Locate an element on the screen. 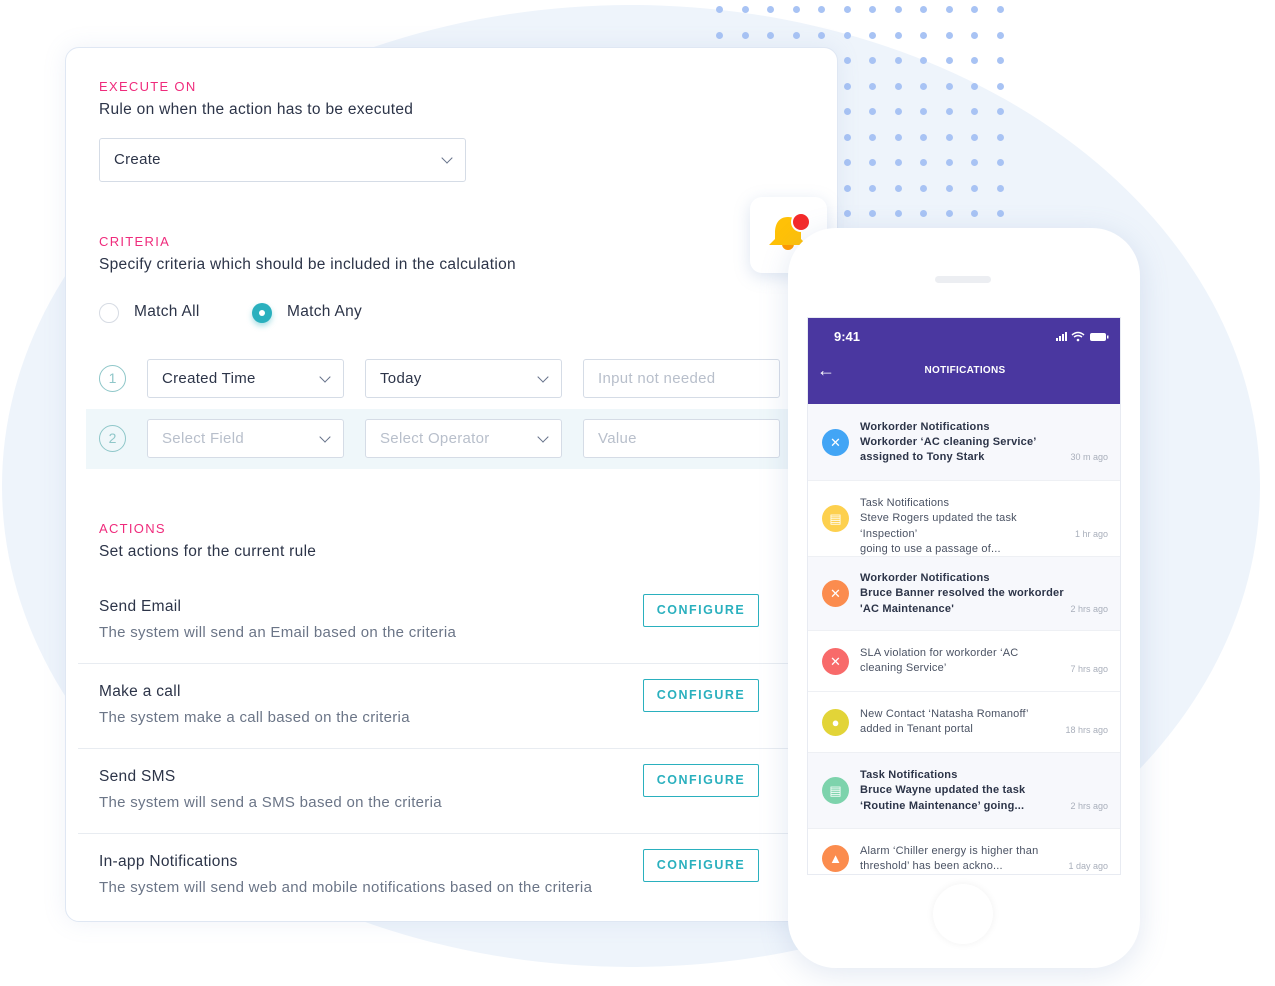 This screenshot has height=986, width=1275. status-time: 9:41 is located at coordinates (847, 336).